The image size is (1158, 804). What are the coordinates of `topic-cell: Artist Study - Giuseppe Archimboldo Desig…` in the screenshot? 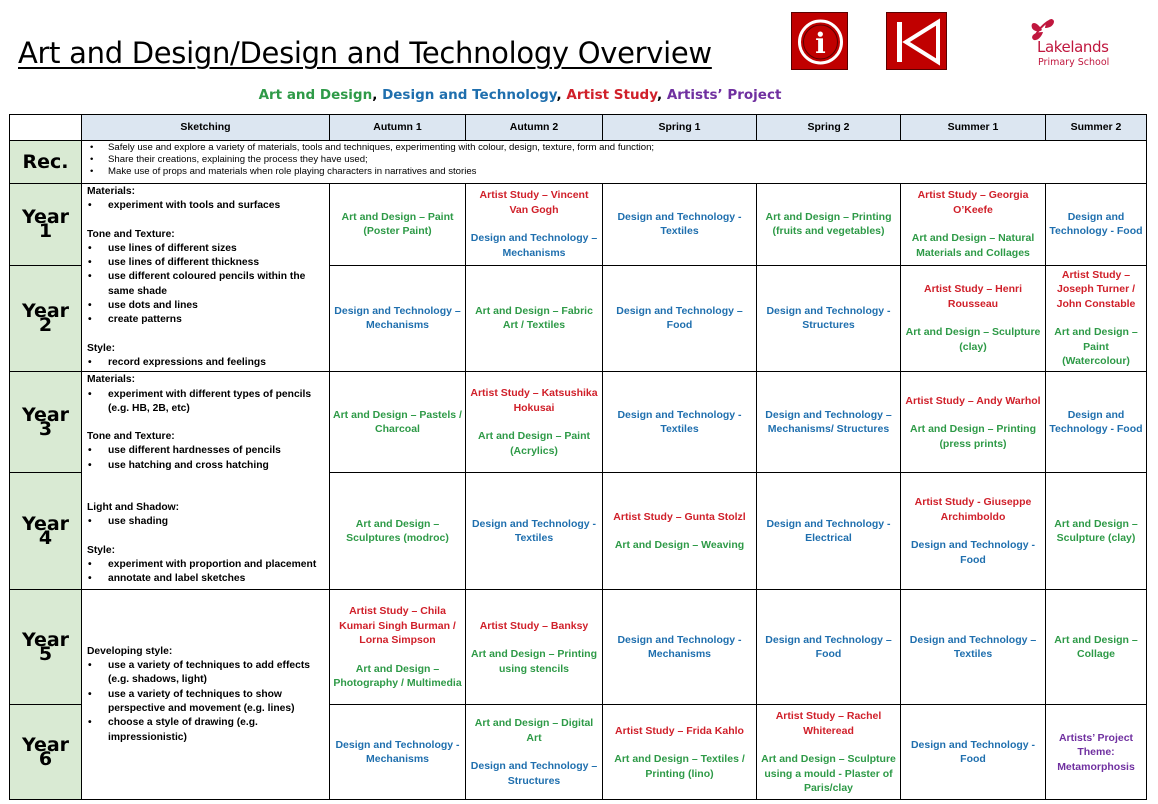 It's located at (973, 531).